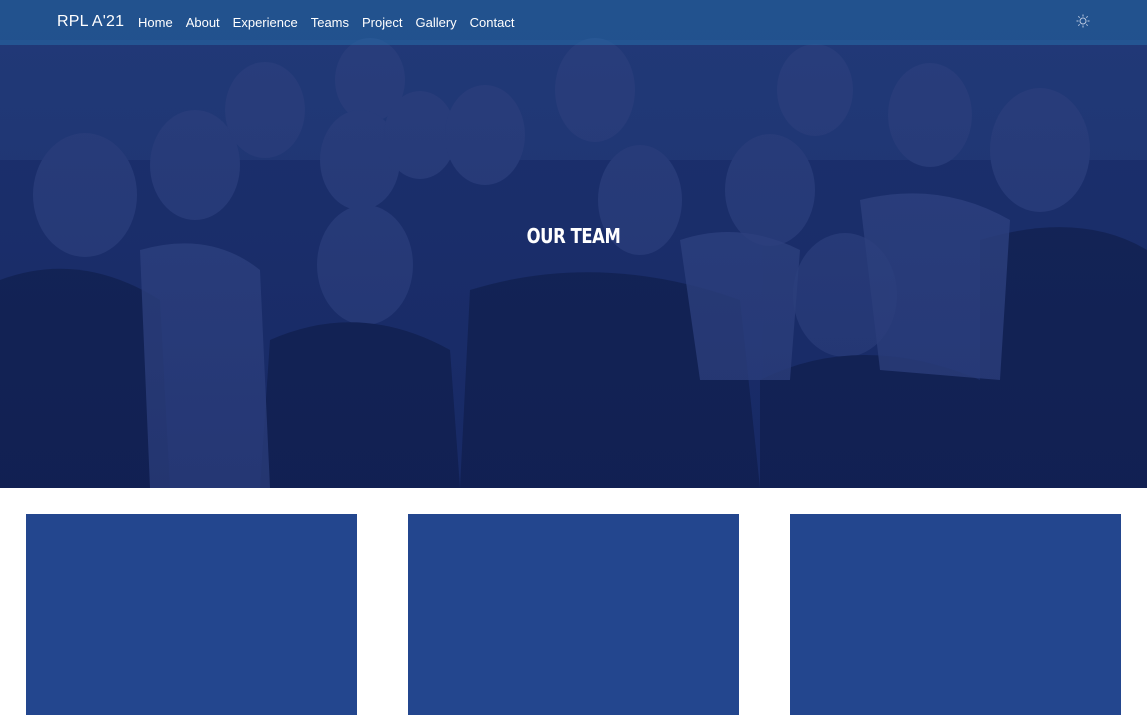 This screenshot has width=1147, height=715. What do you see at coordinates (330, 22) in the screenshot?
I see `nav-teams: Teams` at bounding box center [330, 22].